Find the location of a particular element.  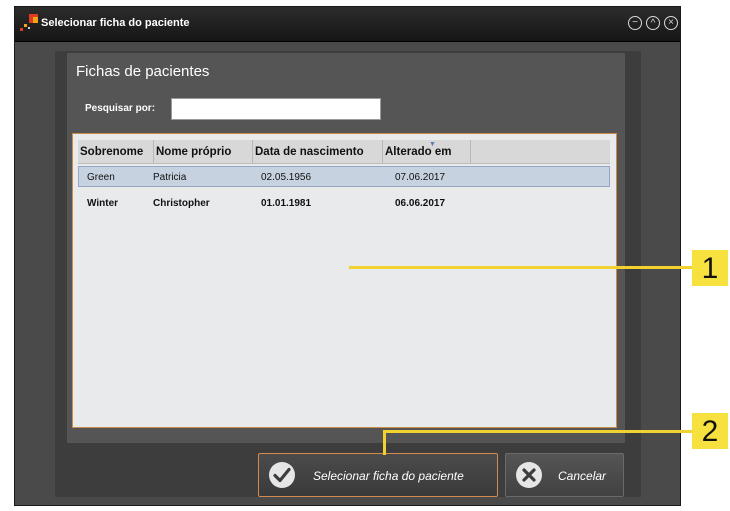

cell-modified: 06.06.2017 is located at coordinates (420, 203).